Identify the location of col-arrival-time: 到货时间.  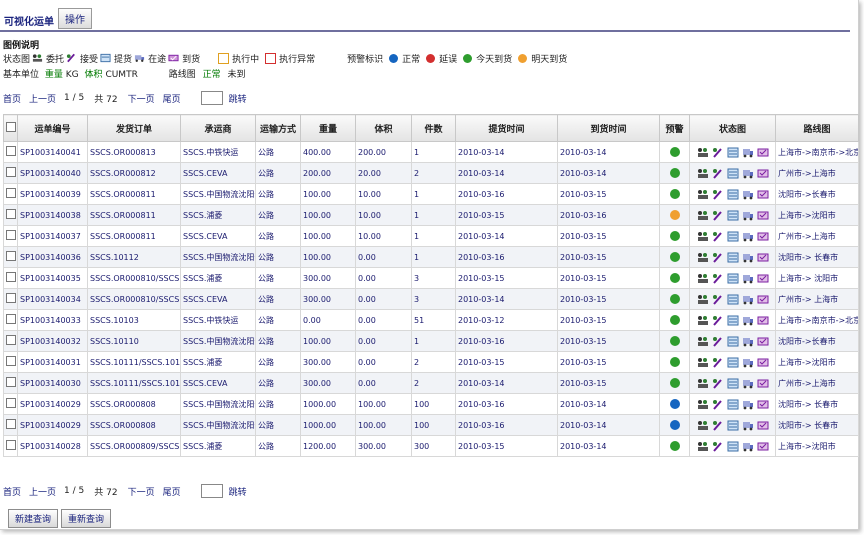
(608, 128).